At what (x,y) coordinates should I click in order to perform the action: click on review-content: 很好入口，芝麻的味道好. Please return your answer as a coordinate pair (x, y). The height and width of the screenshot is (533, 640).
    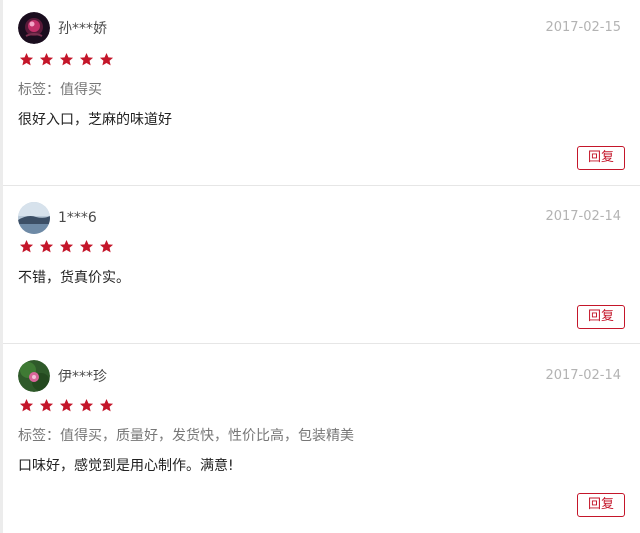
    Looking at the image, I should click on (95, 120).